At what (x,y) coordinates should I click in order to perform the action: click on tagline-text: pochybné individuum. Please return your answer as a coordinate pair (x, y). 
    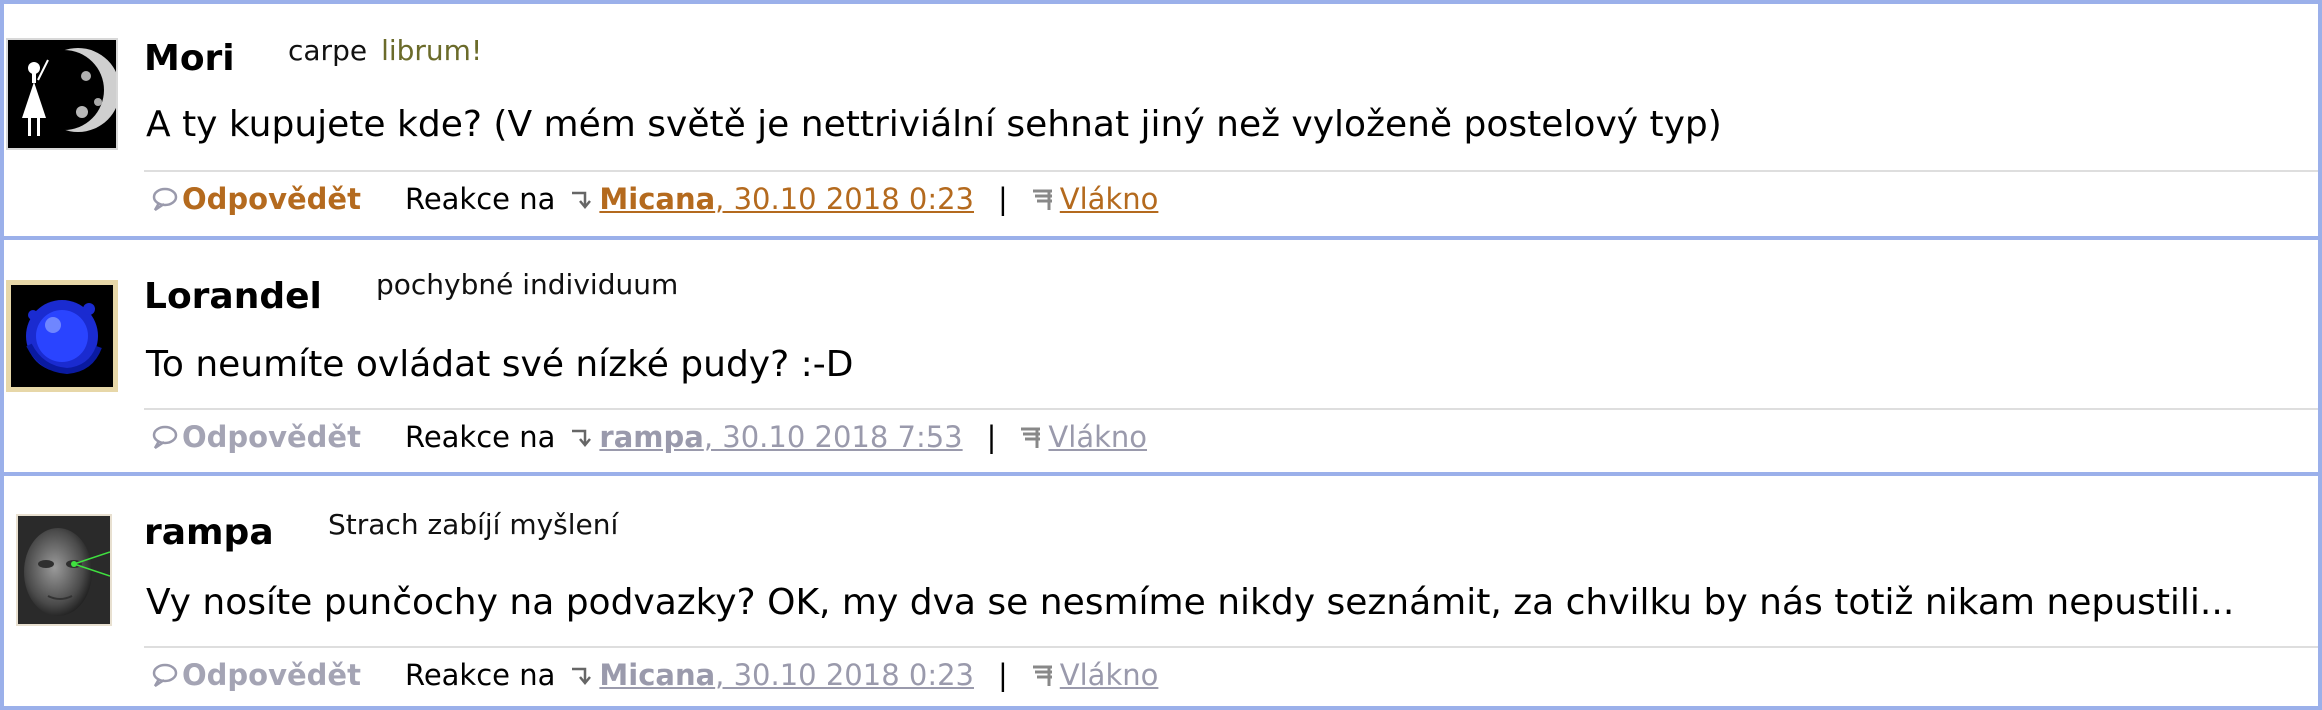
    Looking at the image, I should click on (527, 284).